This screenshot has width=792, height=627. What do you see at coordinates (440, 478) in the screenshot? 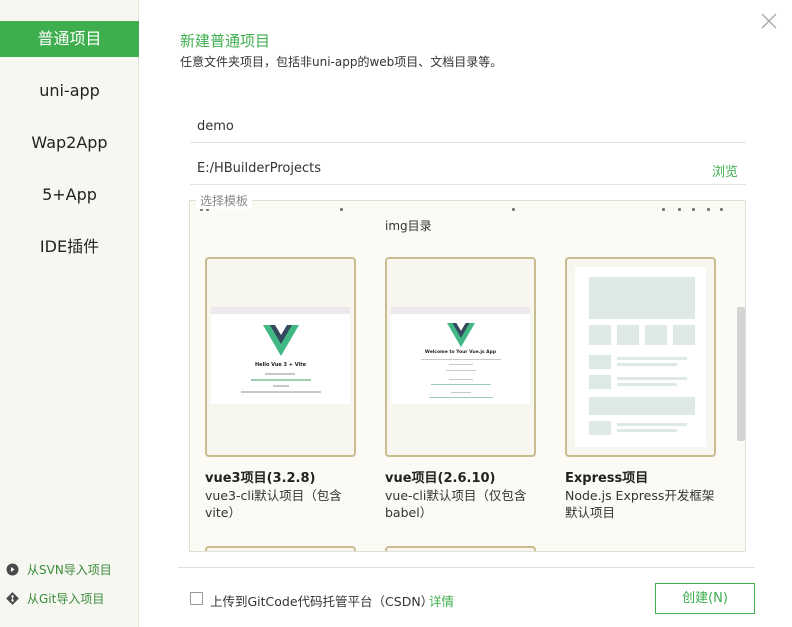
I see `template-title-vue2: vue项目(2.6.10)` at bounding box center [440, 478].